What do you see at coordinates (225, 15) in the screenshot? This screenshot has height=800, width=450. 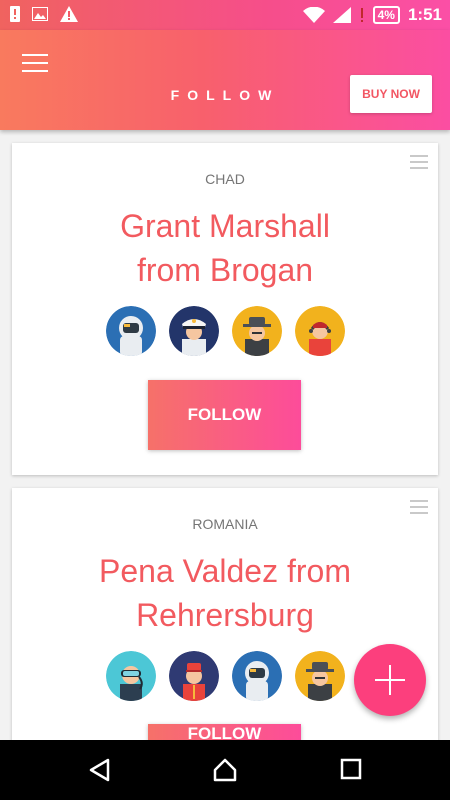 I see `status-bar: 4% 1:51` at bounding box center [225, 15].